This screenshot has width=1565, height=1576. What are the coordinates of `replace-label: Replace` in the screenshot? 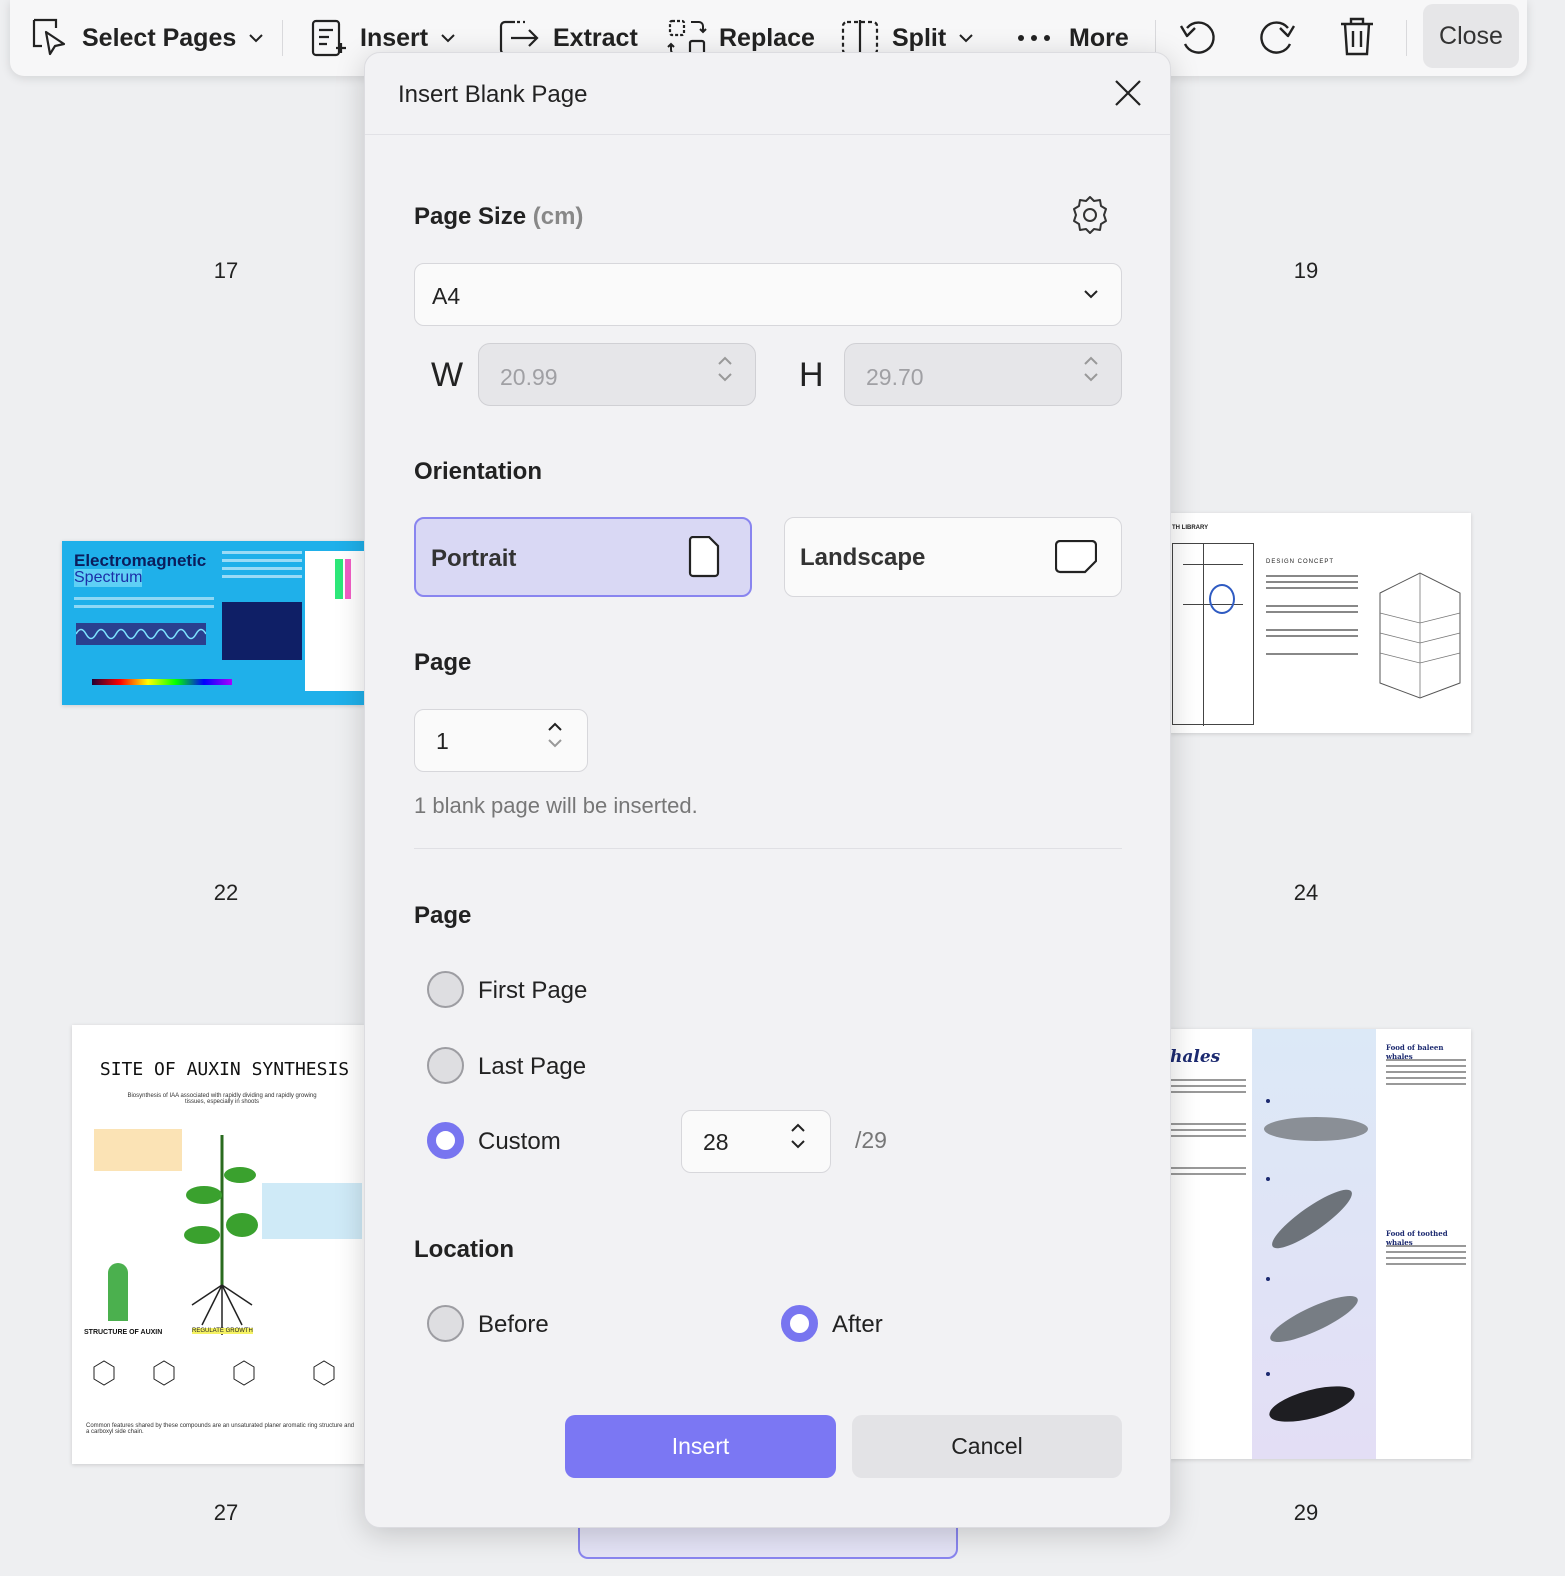 It's located at (767, 37).